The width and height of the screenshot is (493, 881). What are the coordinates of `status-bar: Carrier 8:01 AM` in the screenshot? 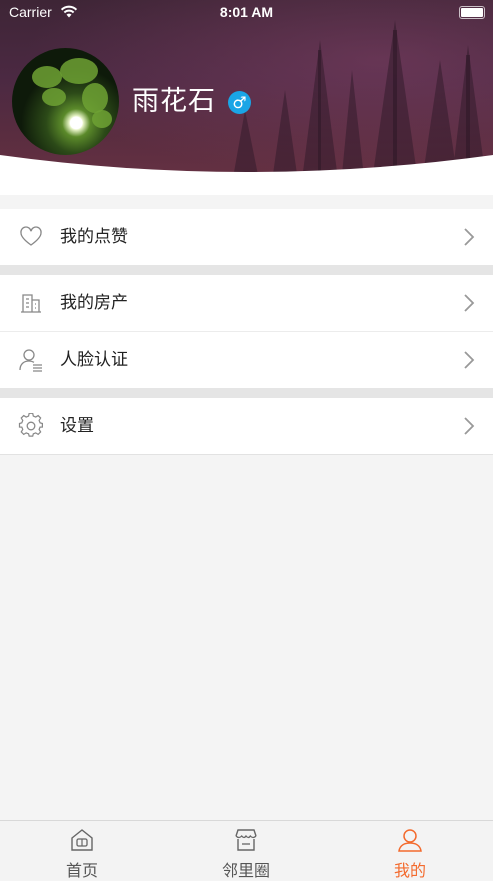 It's located at (246, 12).